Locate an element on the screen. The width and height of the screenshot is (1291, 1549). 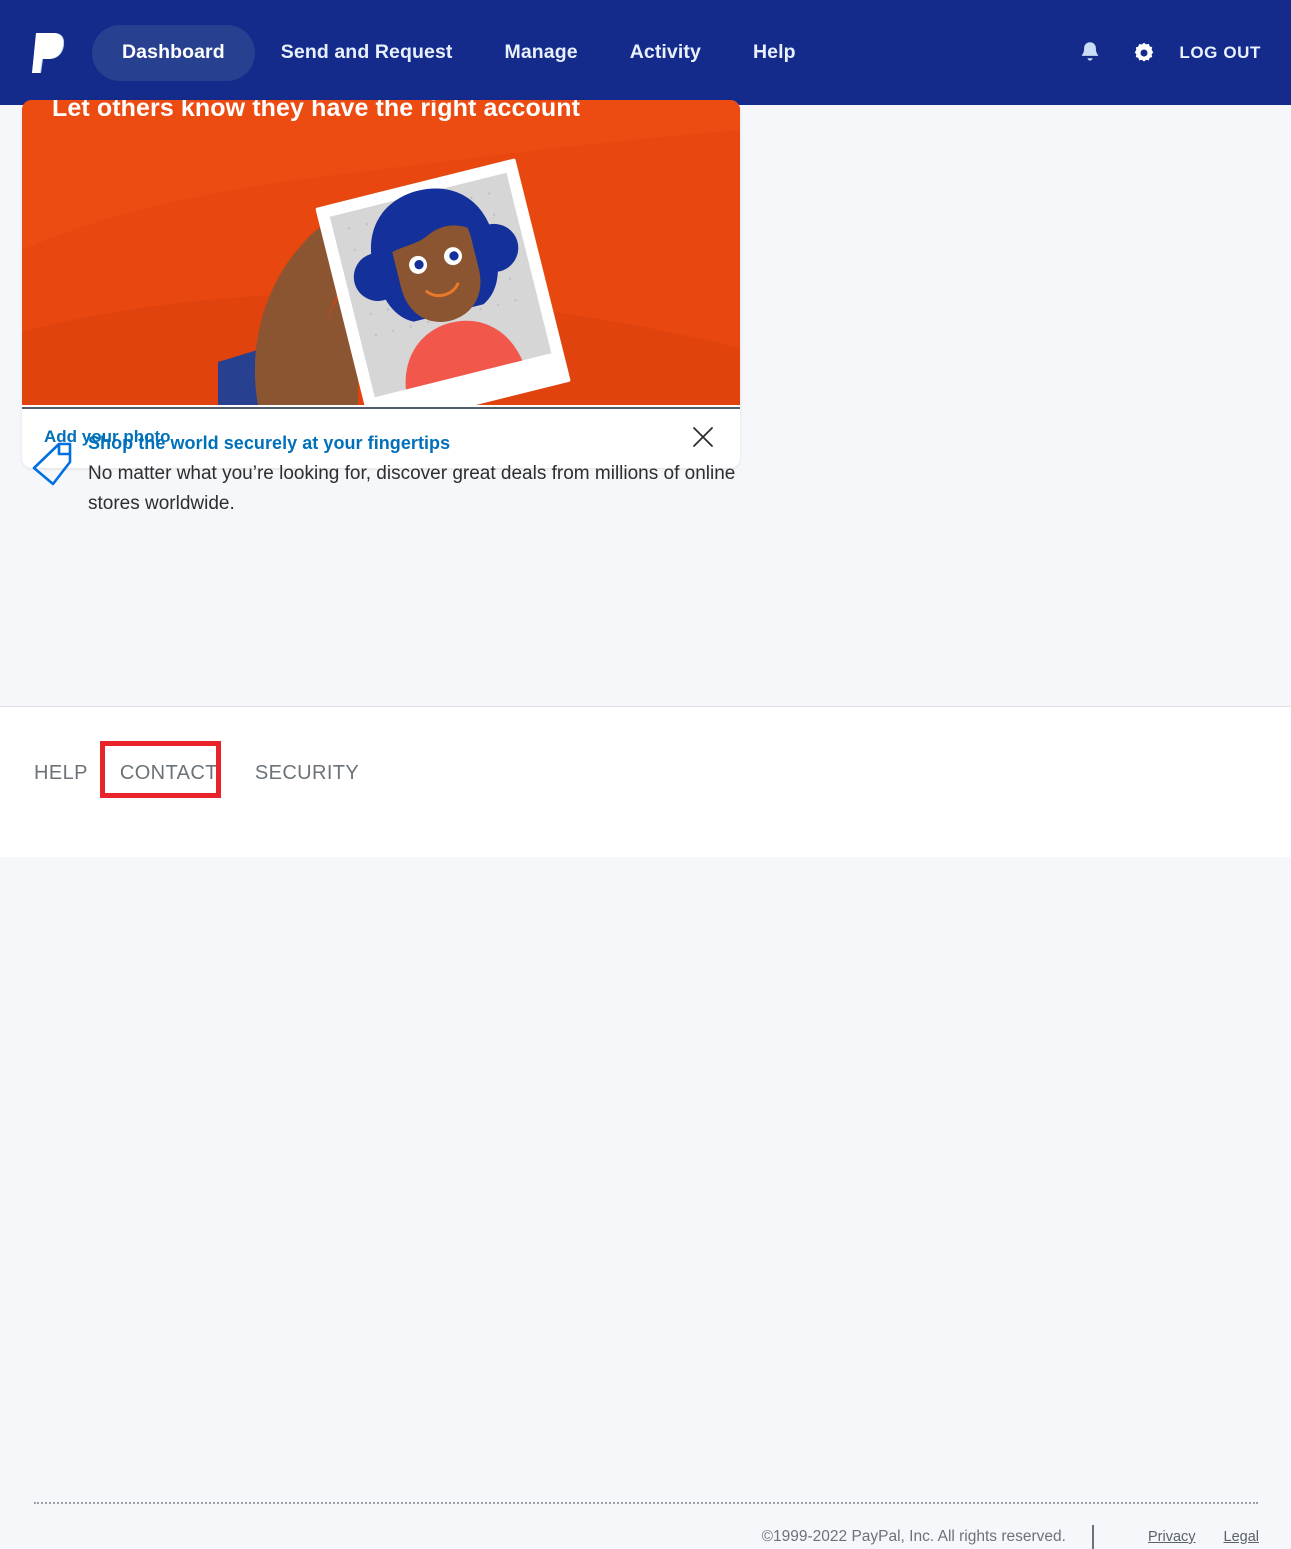
footer-separator is located at coordinates (1092, 1537).